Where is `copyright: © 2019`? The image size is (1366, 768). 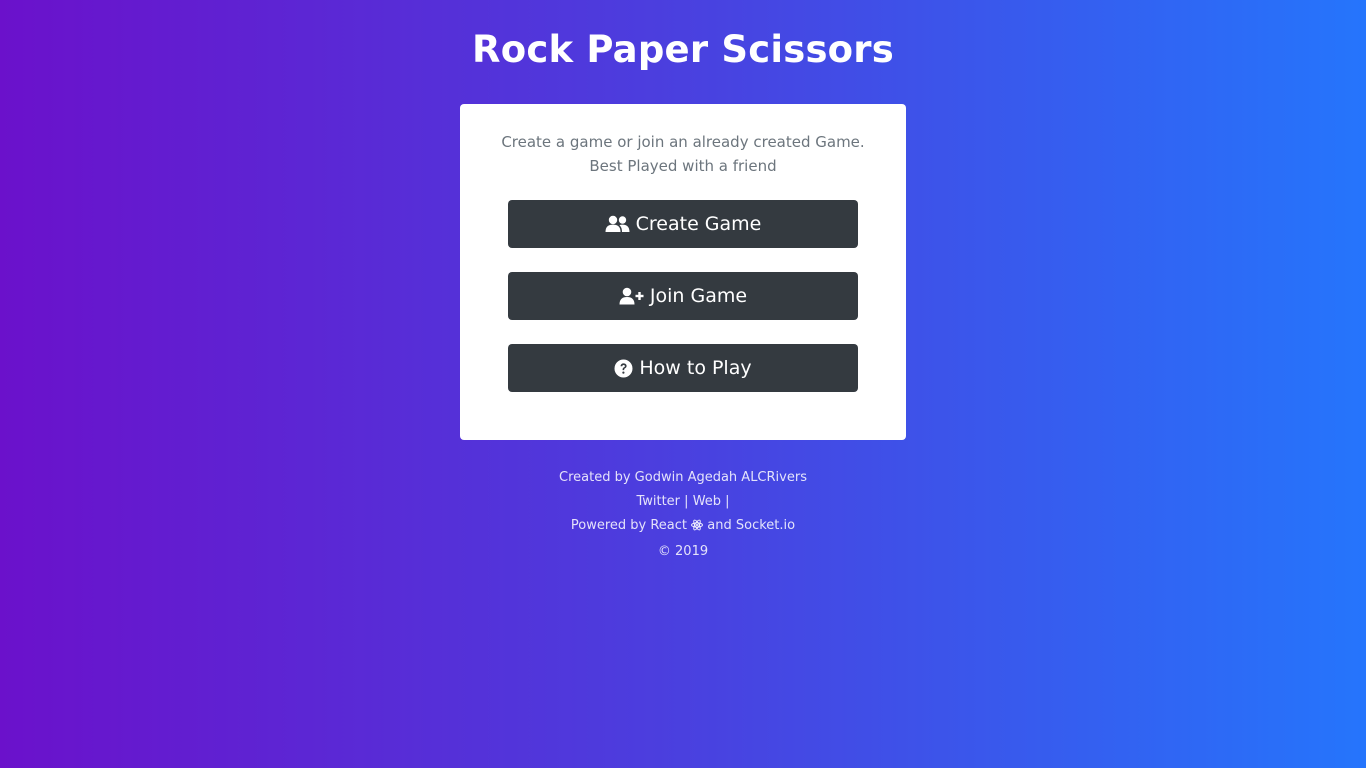 copyright: © 2019 is located at coordinates (683, 551).